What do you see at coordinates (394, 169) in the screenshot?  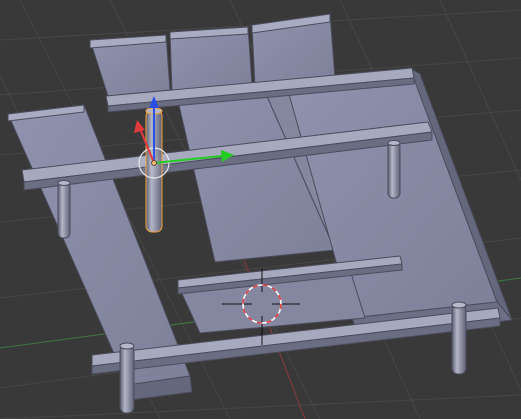 I see `leg-right-back` at bounding box center [394, 169].